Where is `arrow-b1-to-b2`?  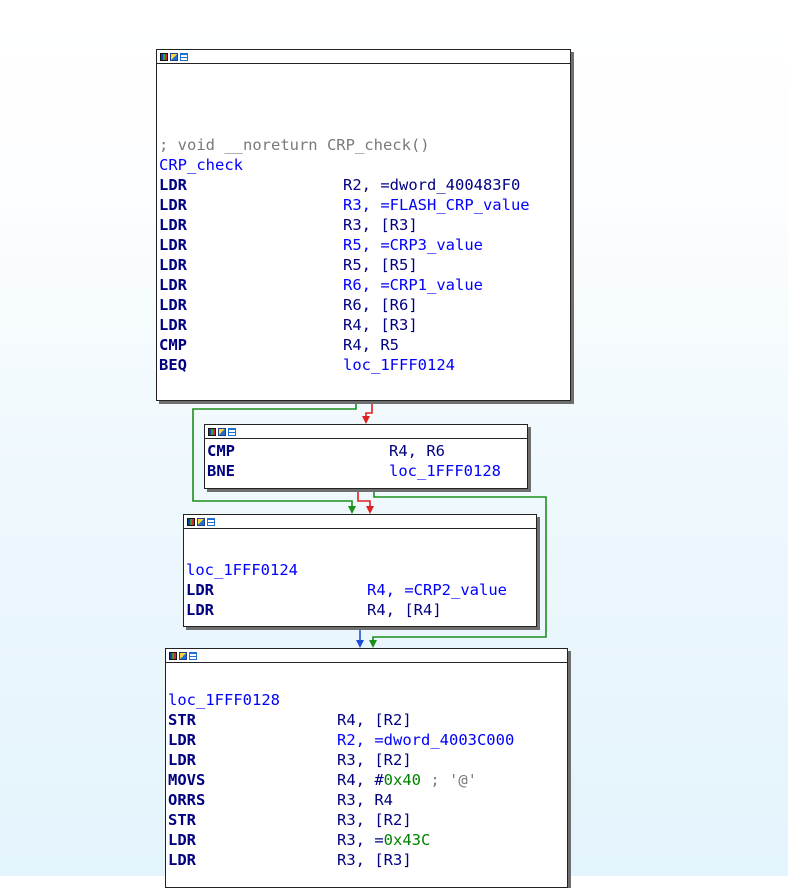 arrow-b1-to-b2 is located at coordinates (366, 420).